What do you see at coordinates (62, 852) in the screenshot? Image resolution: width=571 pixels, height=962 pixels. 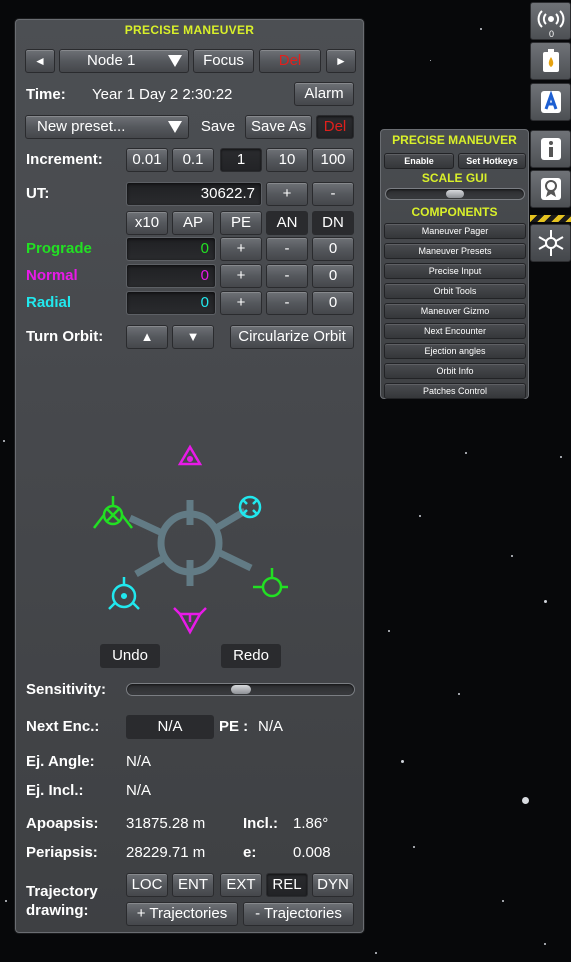 I see `periapsis-label: Periapsis:` at bounding box center [62, 852].